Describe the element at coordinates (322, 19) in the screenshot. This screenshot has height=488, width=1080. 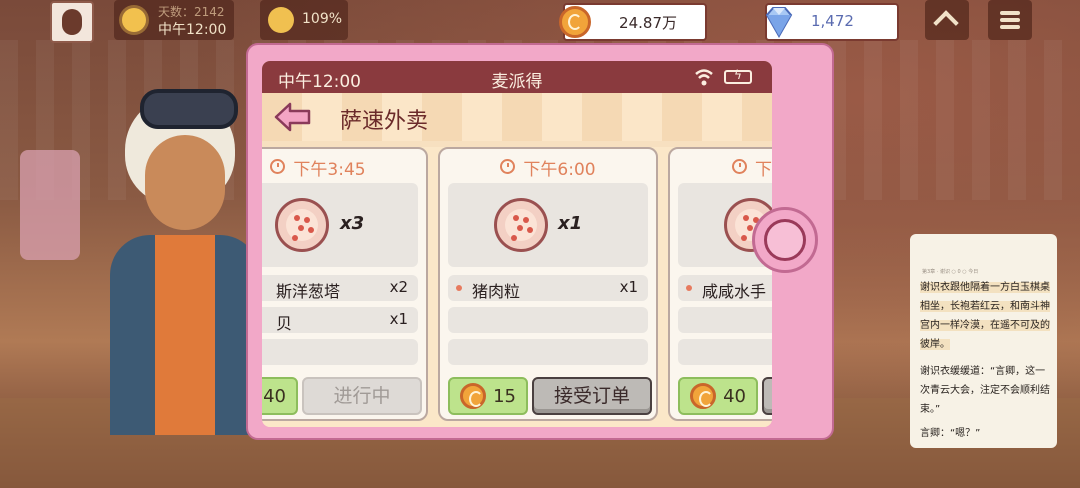
I see `mood-percent: 109%` at that location.